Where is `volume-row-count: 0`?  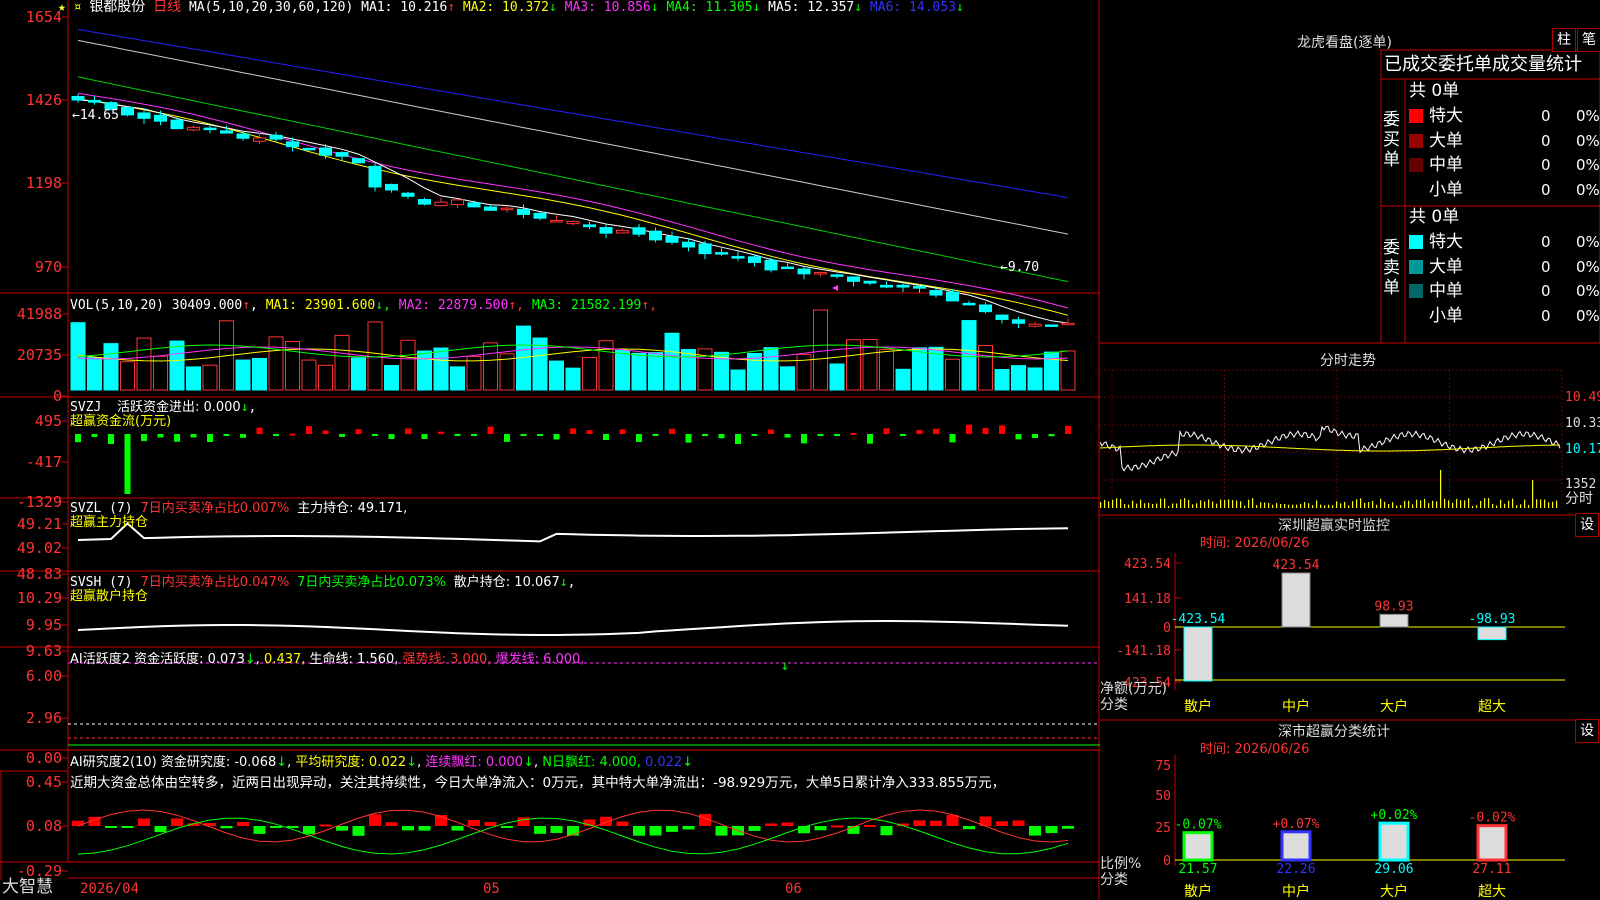
volume-row-count: 0 is located at coordinates (1546, 266).